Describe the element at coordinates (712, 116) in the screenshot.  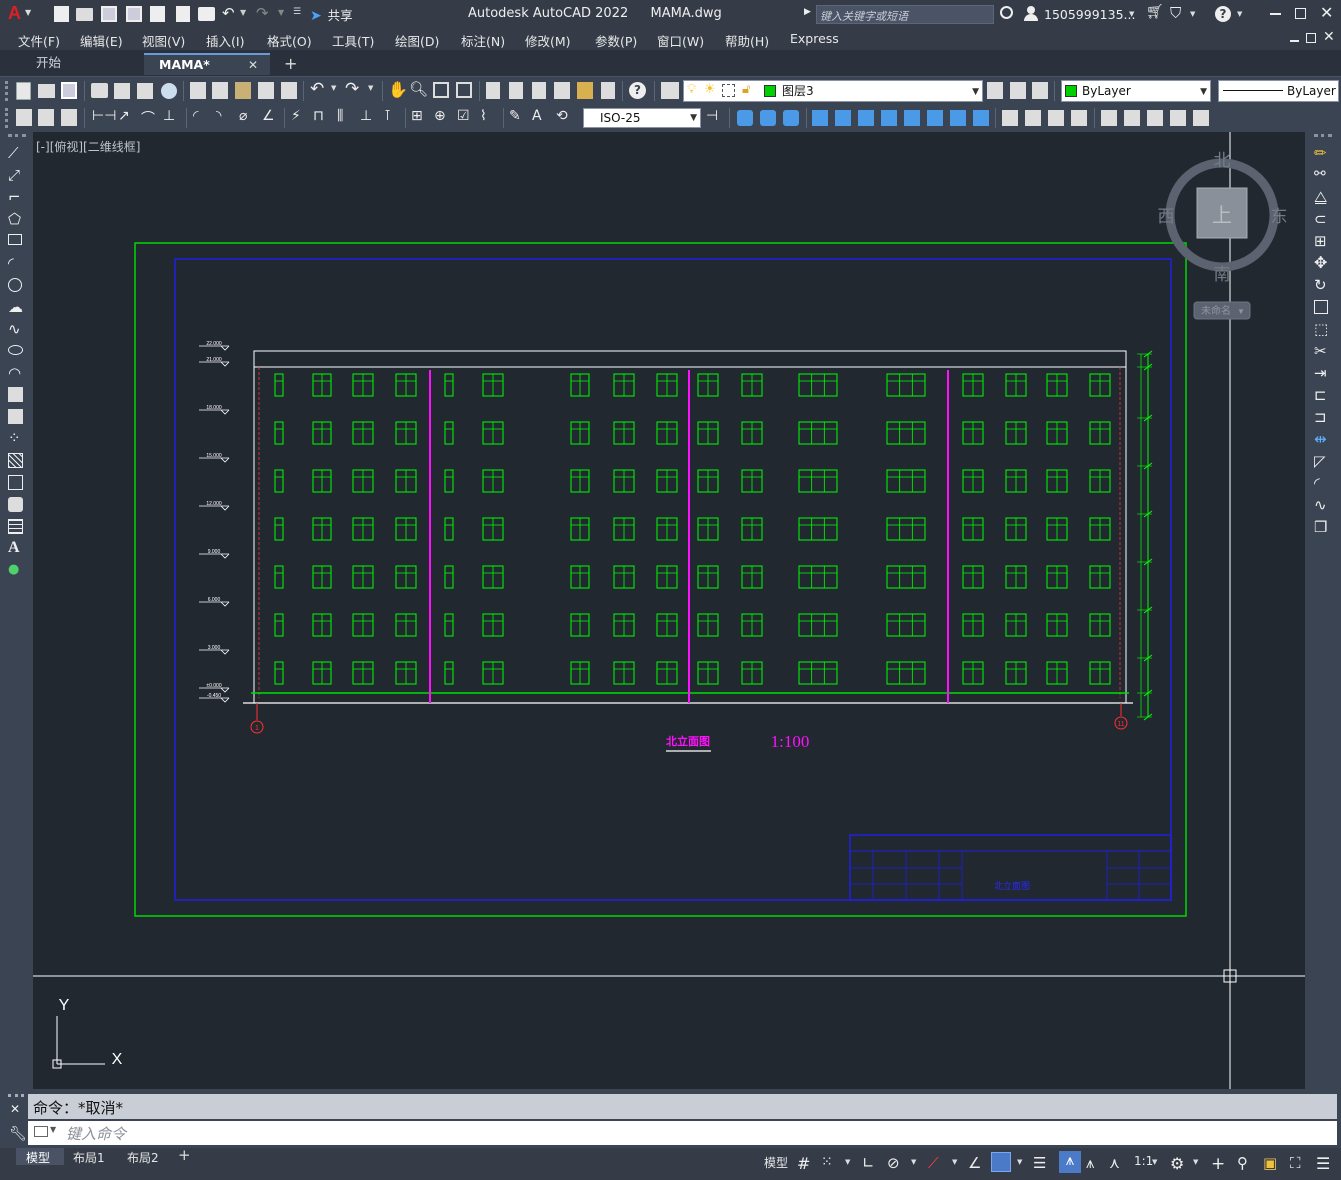
I see `dim-style-icon: ⊣` at that location.